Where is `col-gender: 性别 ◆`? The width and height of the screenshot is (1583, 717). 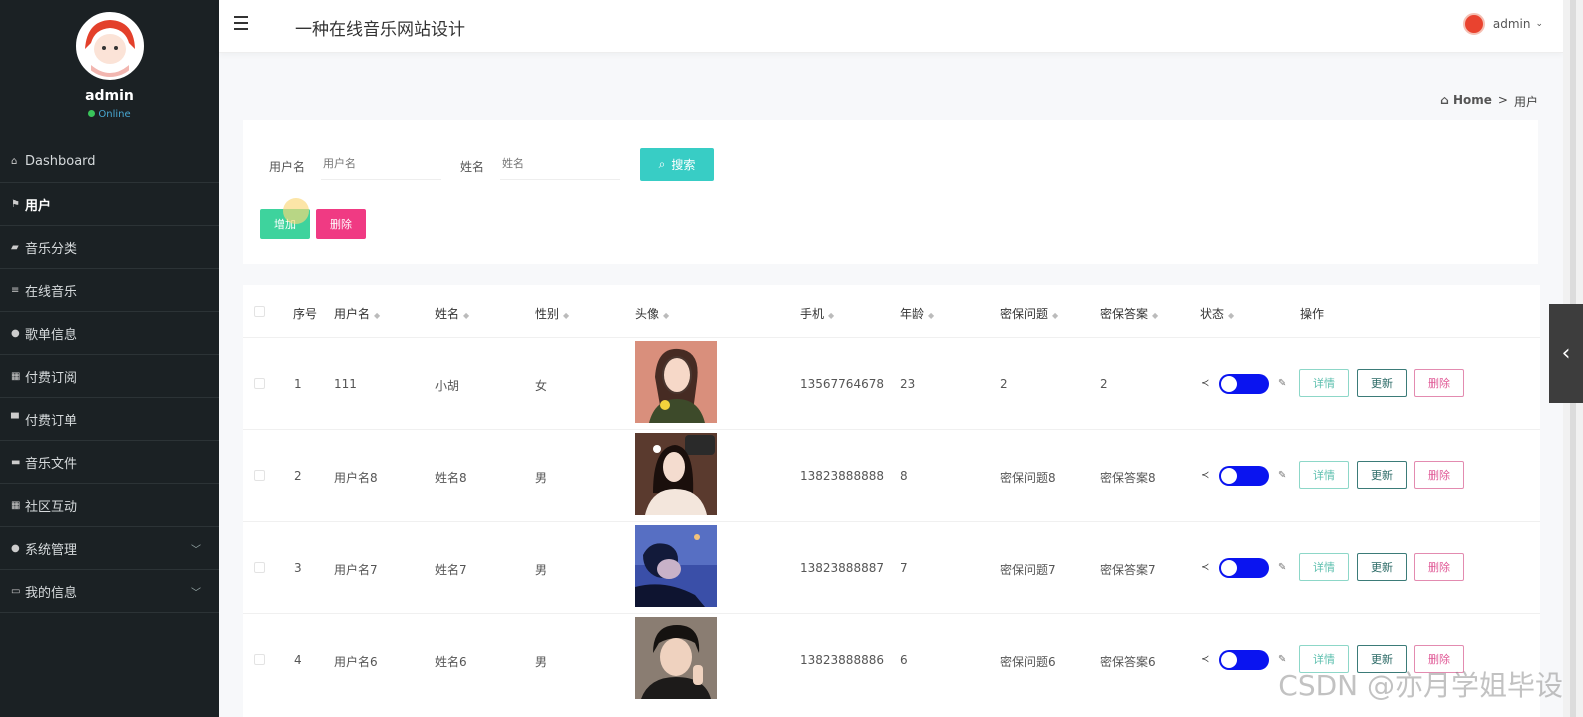
col-gender: 性别 ◆ is located at coordinates (552, 313).